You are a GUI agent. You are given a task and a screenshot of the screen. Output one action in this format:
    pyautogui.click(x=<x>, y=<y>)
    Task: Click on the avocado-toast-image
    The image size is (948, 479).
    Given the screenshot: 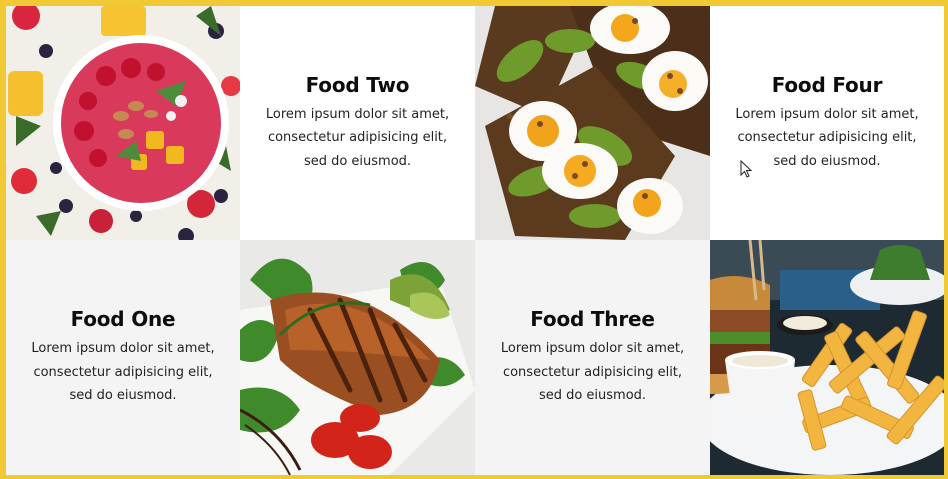 What is the action you would take?
    pyautogui.click(x=592, y=123)
    